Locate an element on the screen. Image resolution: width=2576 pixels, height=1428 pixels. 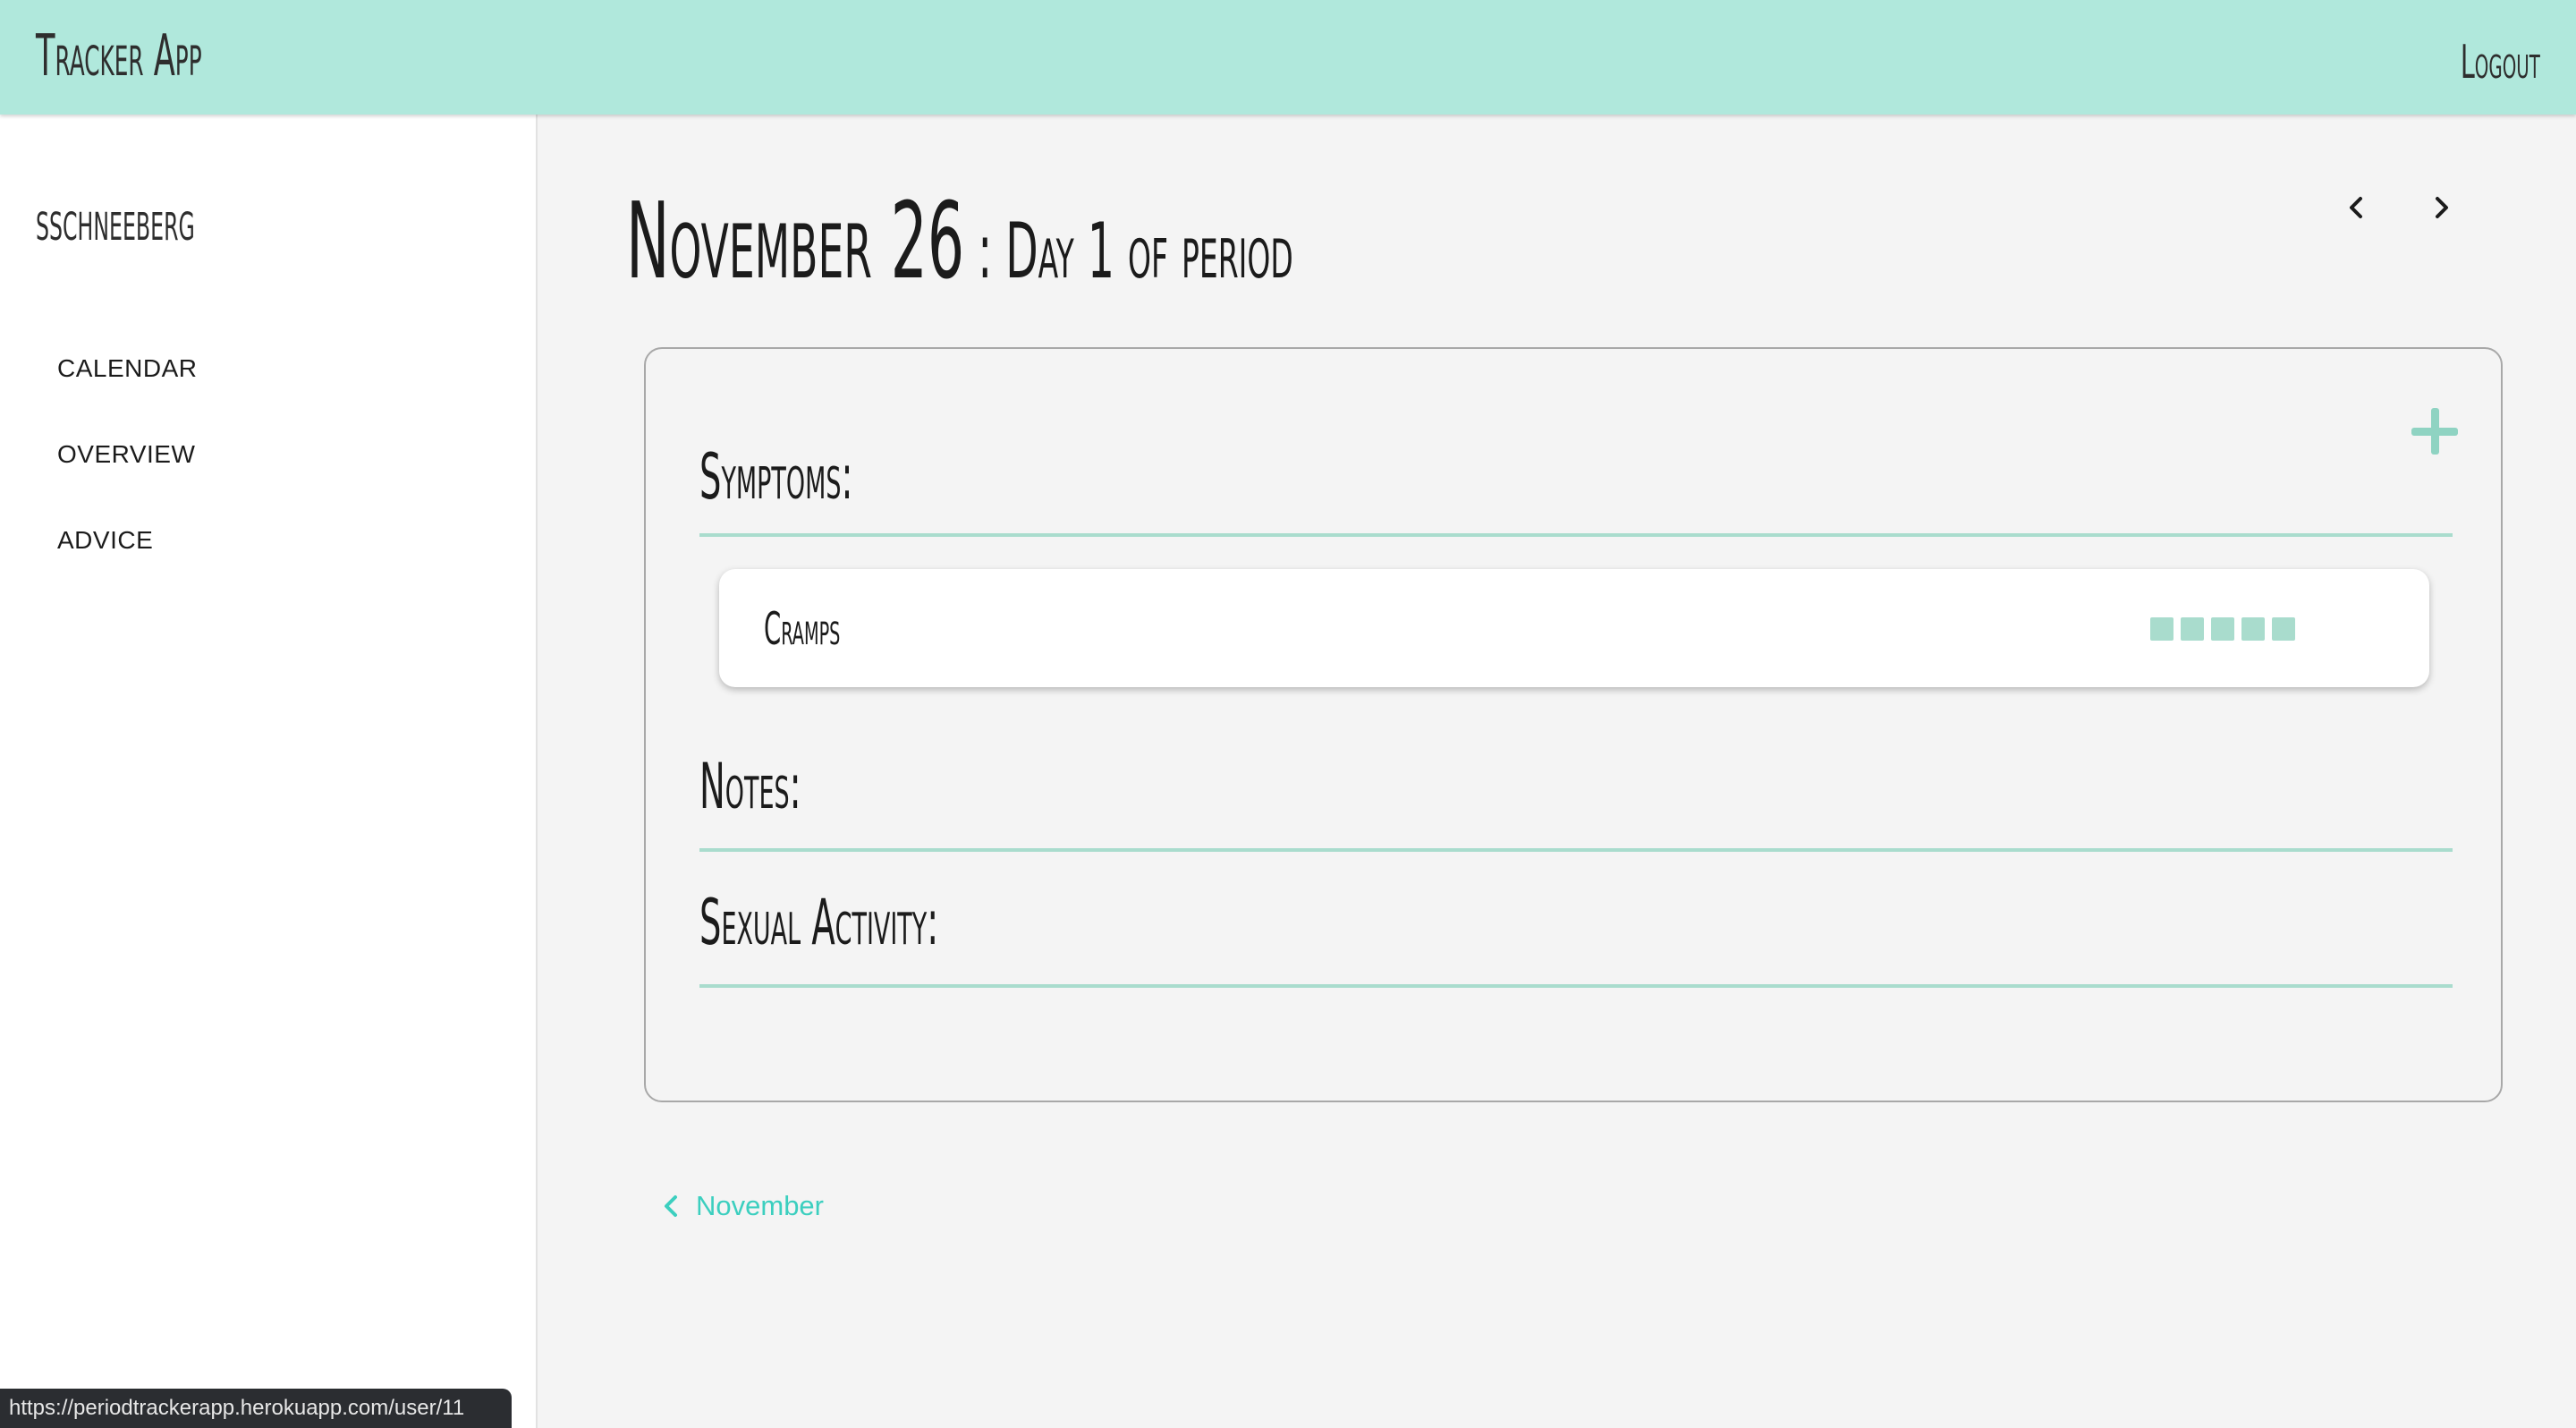
sidebar-item-advice: ADVICE is located at coordinates (105, 540).